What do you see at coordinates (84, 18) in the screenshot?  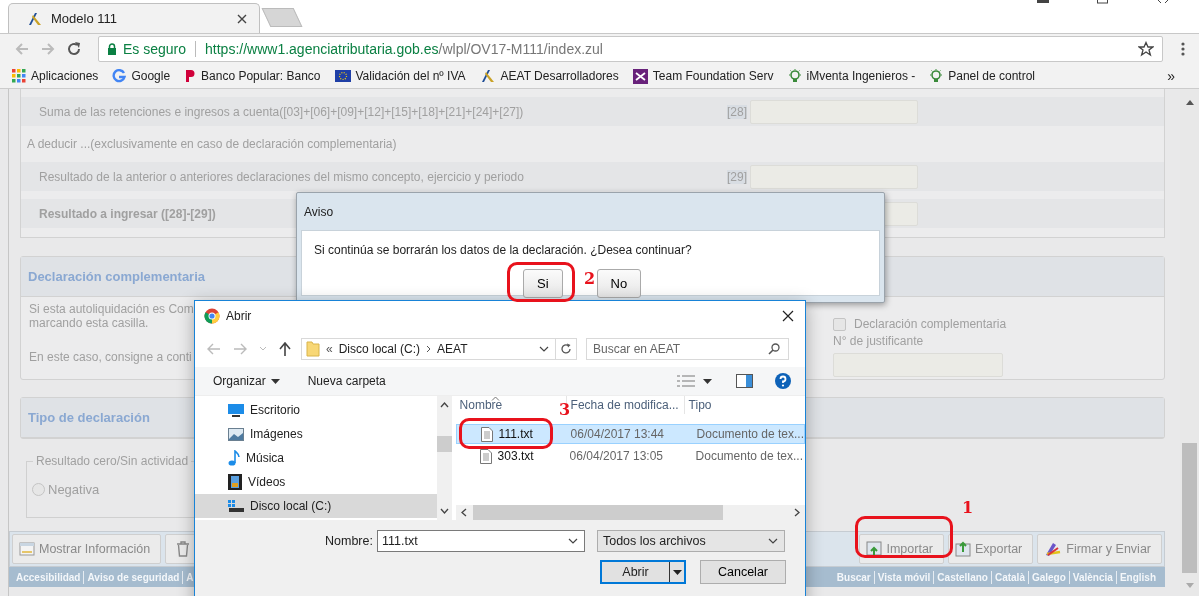 I see `tab-title: Modelo 111` at bounding box center [84, 18].